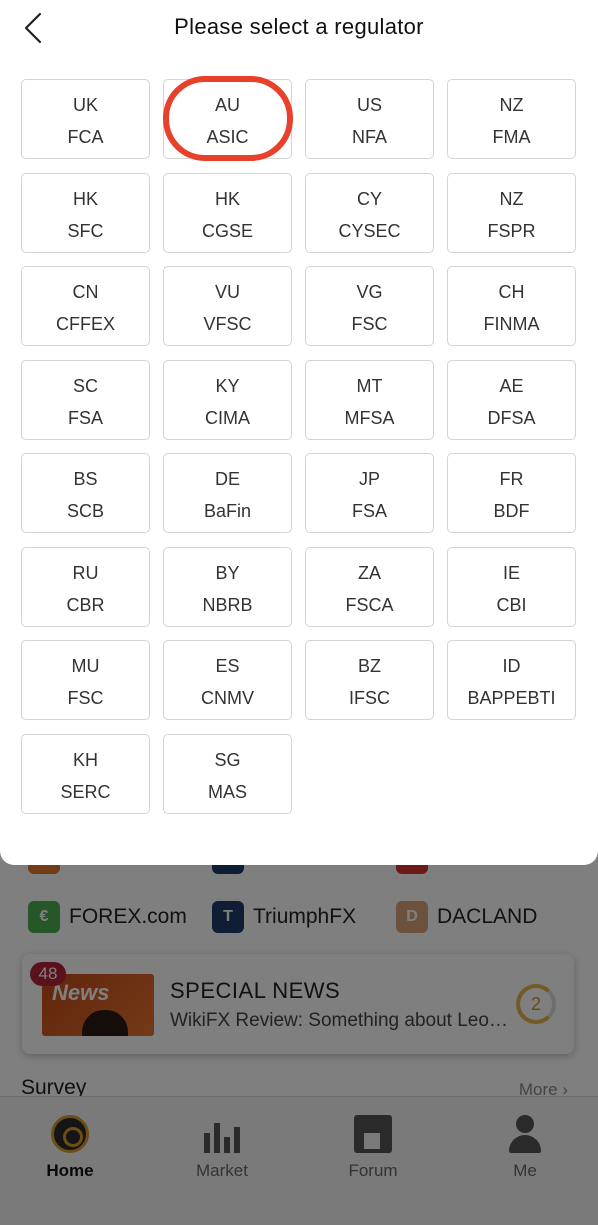 This screenshot has height=1225, width=598. What do you see at coordinates (227, 324) in the screenshot?
I see `regulator-code: VFSC` at bounding box center [227, 324].